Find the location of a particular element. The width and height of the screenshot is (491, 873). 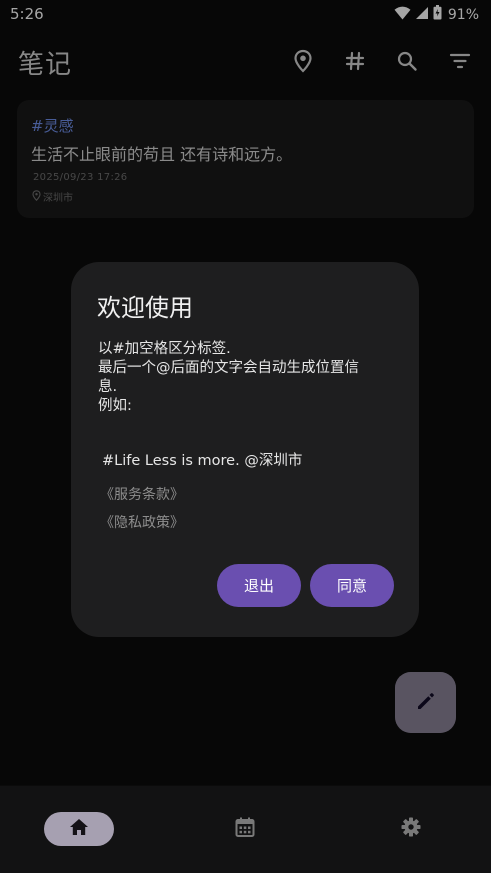

dialog-example: #Life Less is more. @深圳市 is located at coordinates (202, 461).